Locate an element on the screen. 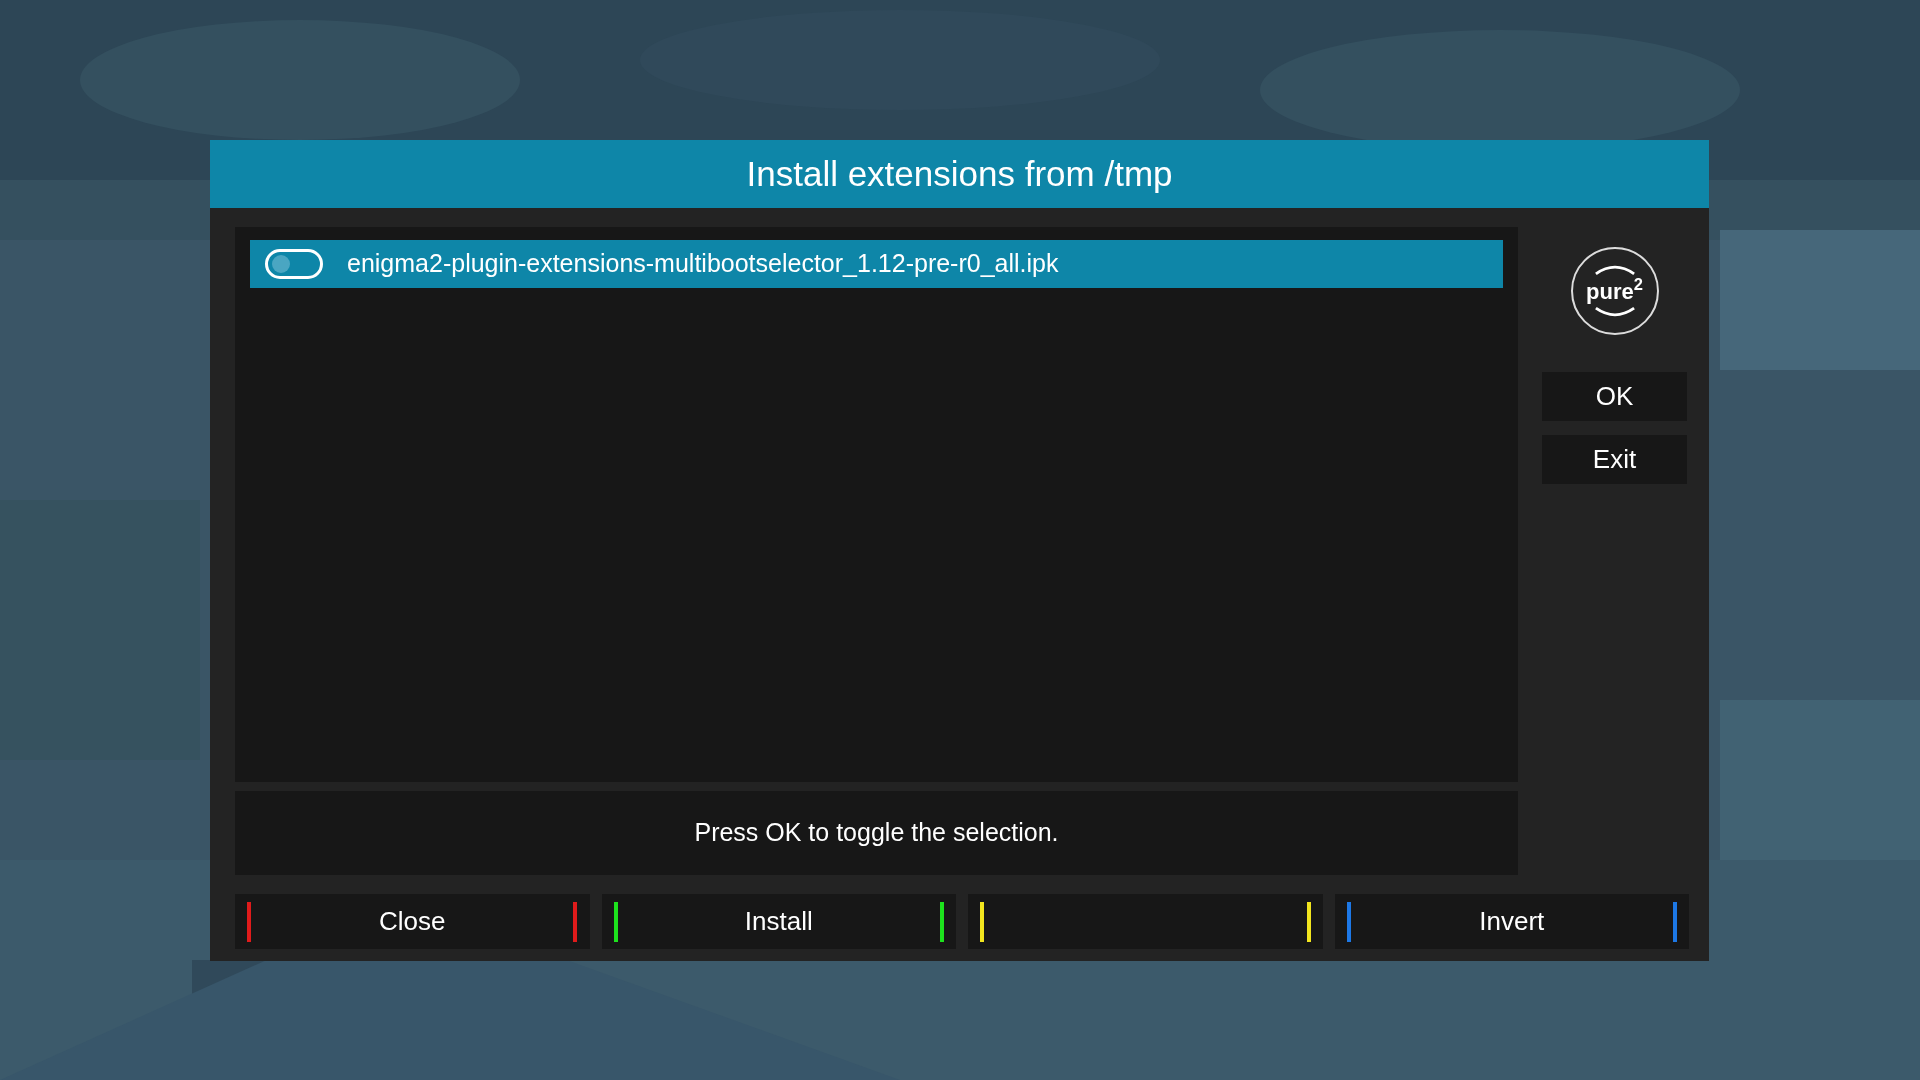 The width and height of the screenshot is (1920, 1080). exit-button: Exit is located at coordinates (1614, 459).